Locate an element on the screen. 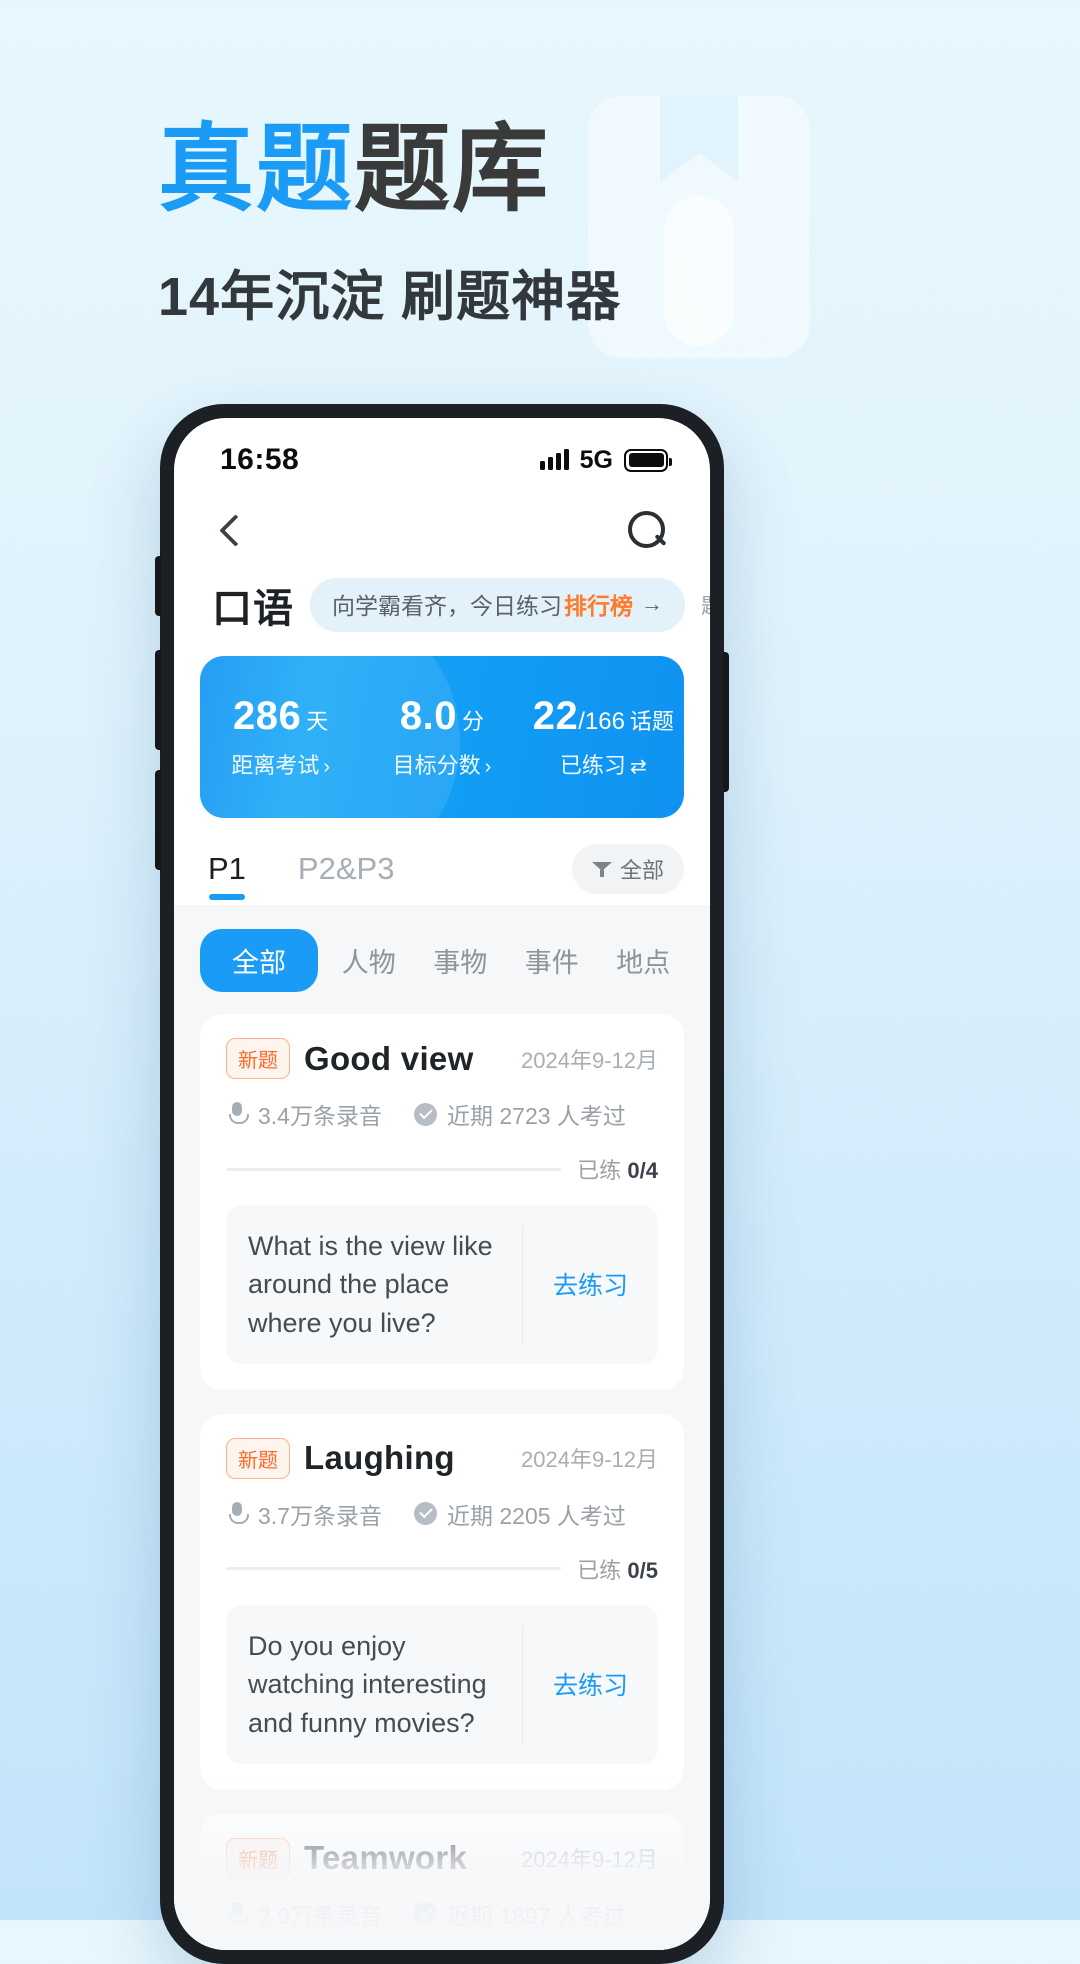 The image size is (1080, 1964). funnel-icon is located at coordinates (601, 869).